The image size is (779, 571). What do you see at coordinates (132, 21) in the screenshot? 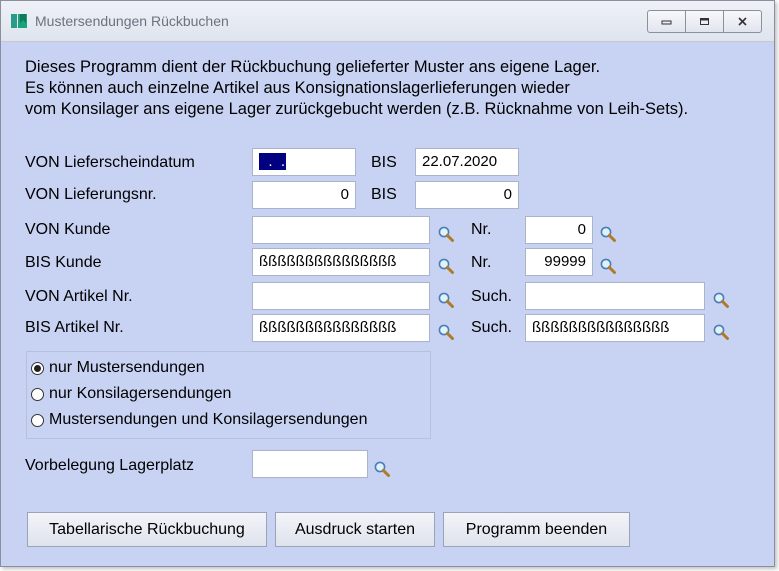
I see `window-title: Mustersendungen Rückbuchen` at bounding box center [132, 21].